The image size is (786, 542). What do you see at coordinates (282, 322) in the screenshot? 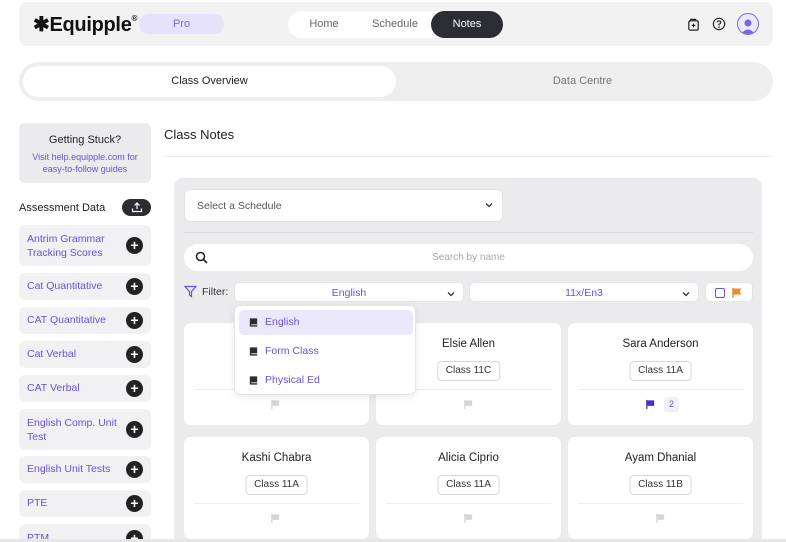
I see `dropdown-option-label: English` at bounding box center [282, 322].